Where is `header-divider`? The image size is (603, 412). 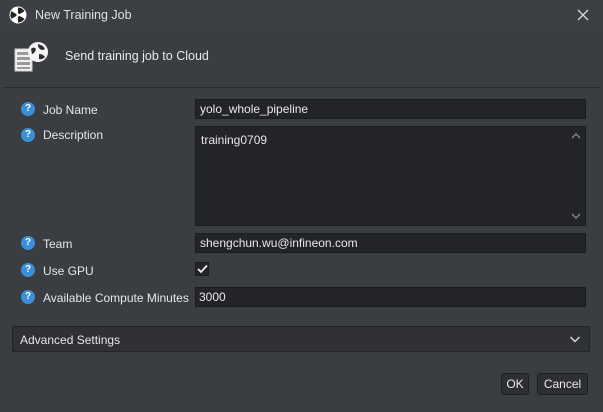
header-divider is located at coordinates (301, 87).